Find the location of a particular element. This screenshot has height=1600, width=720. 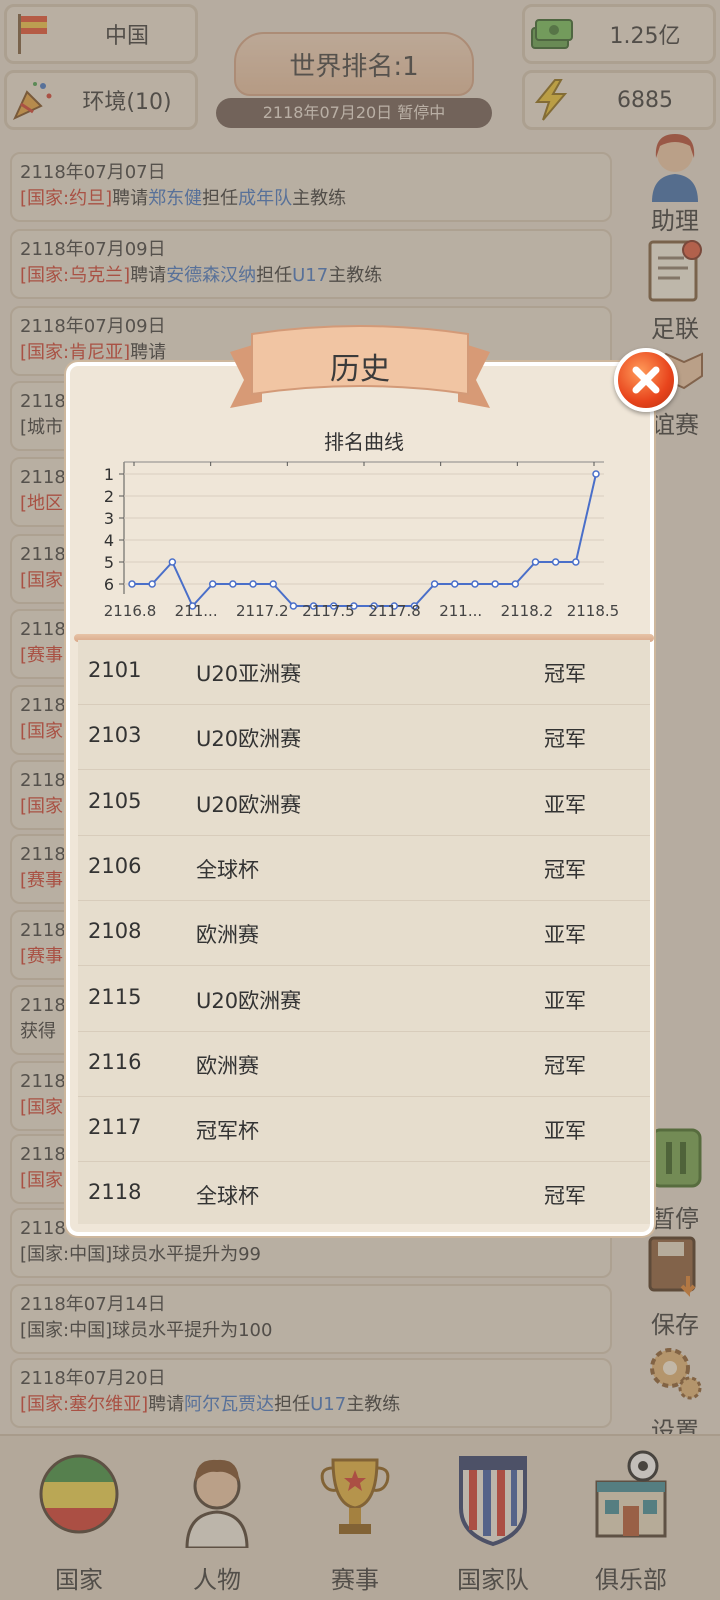

history-event: U20亚洲赛 is located at coordinates (249, 674).